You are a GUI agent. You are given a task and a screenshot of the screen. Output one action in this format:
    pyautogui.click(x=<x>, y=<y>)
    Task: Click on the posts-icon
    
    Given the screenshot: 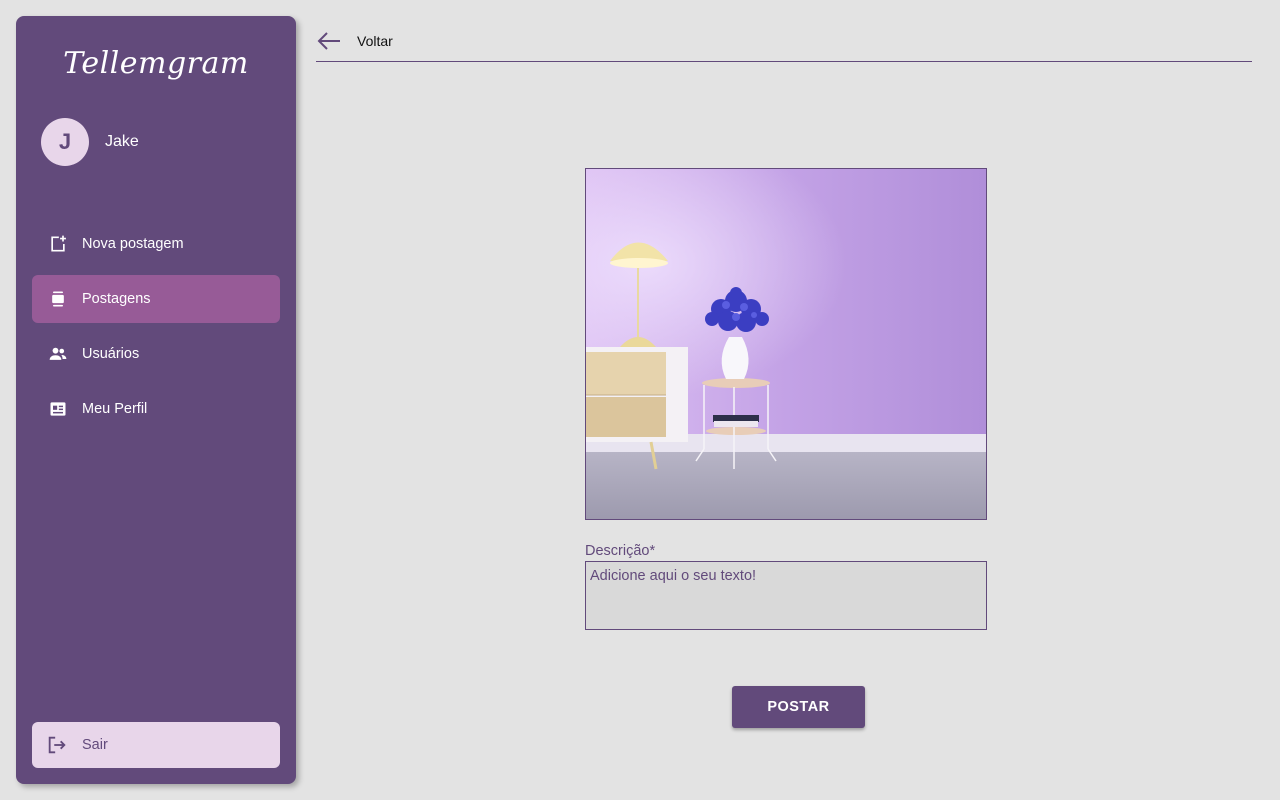 What is the action you would take?
    pyautogui.click(x=58, y=299)
    